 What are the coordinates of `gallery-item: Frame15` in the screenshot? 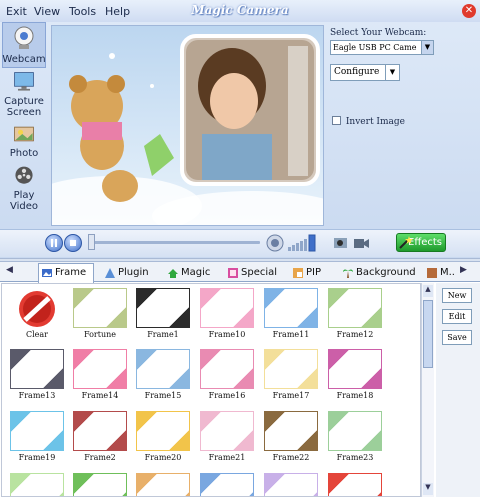 It's located at (163, 375).